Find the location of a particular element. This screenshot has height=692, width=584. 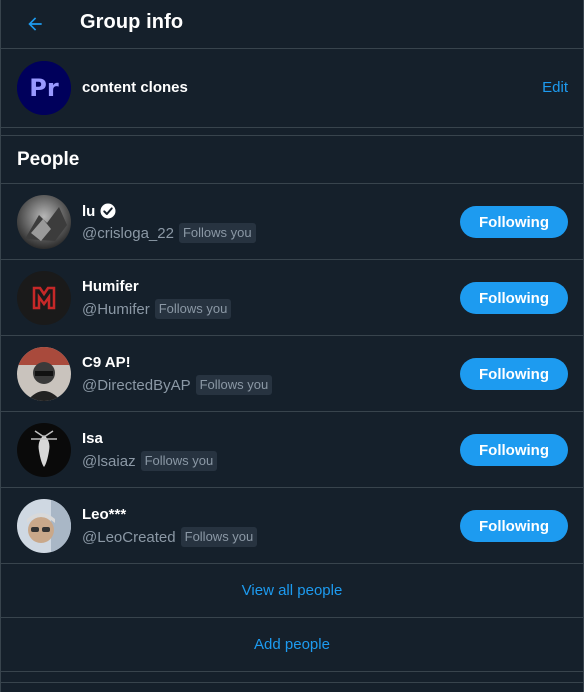

group-avatar: Pr is located at coordinates (44, 88).